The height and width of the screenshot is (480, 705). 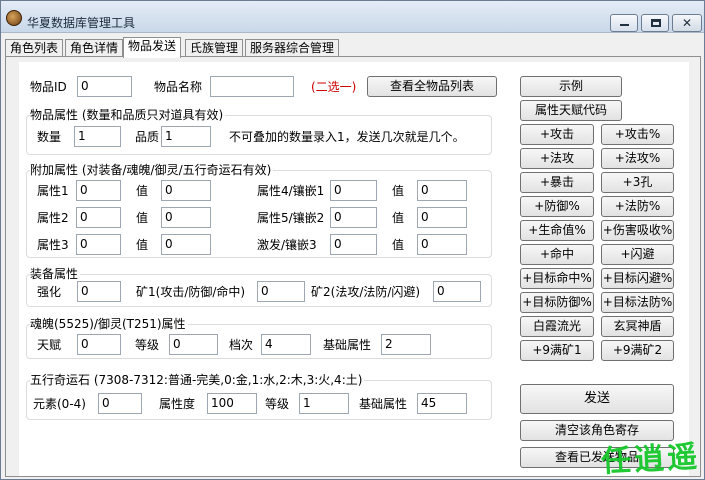 I want to click on attr3-value-input: 0, so click(x=186, y=244).